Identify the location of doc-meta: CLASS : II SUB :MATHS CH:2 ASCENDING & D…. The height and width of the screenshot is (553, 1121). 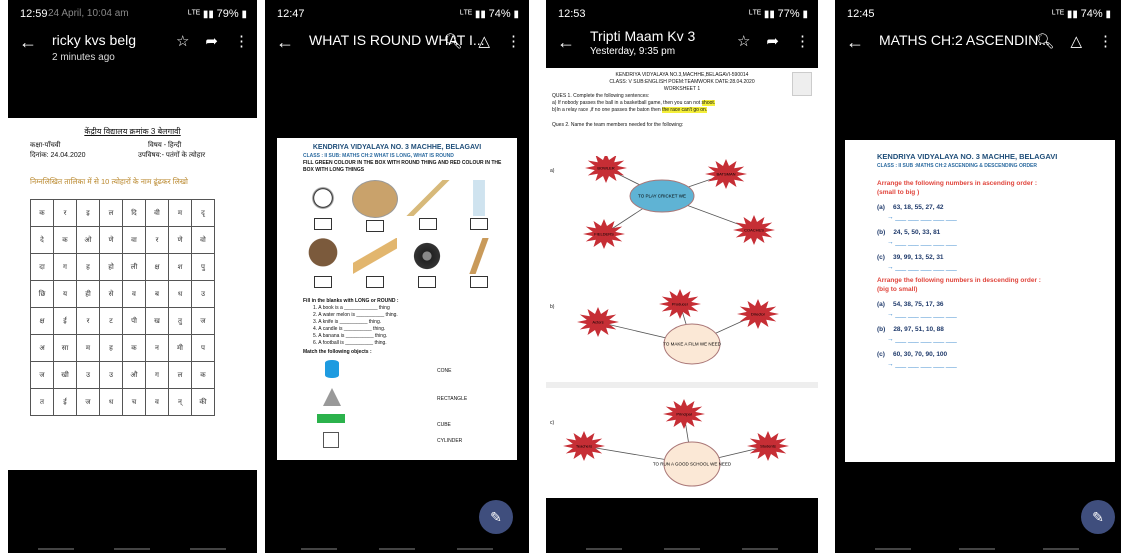
(957, 166).